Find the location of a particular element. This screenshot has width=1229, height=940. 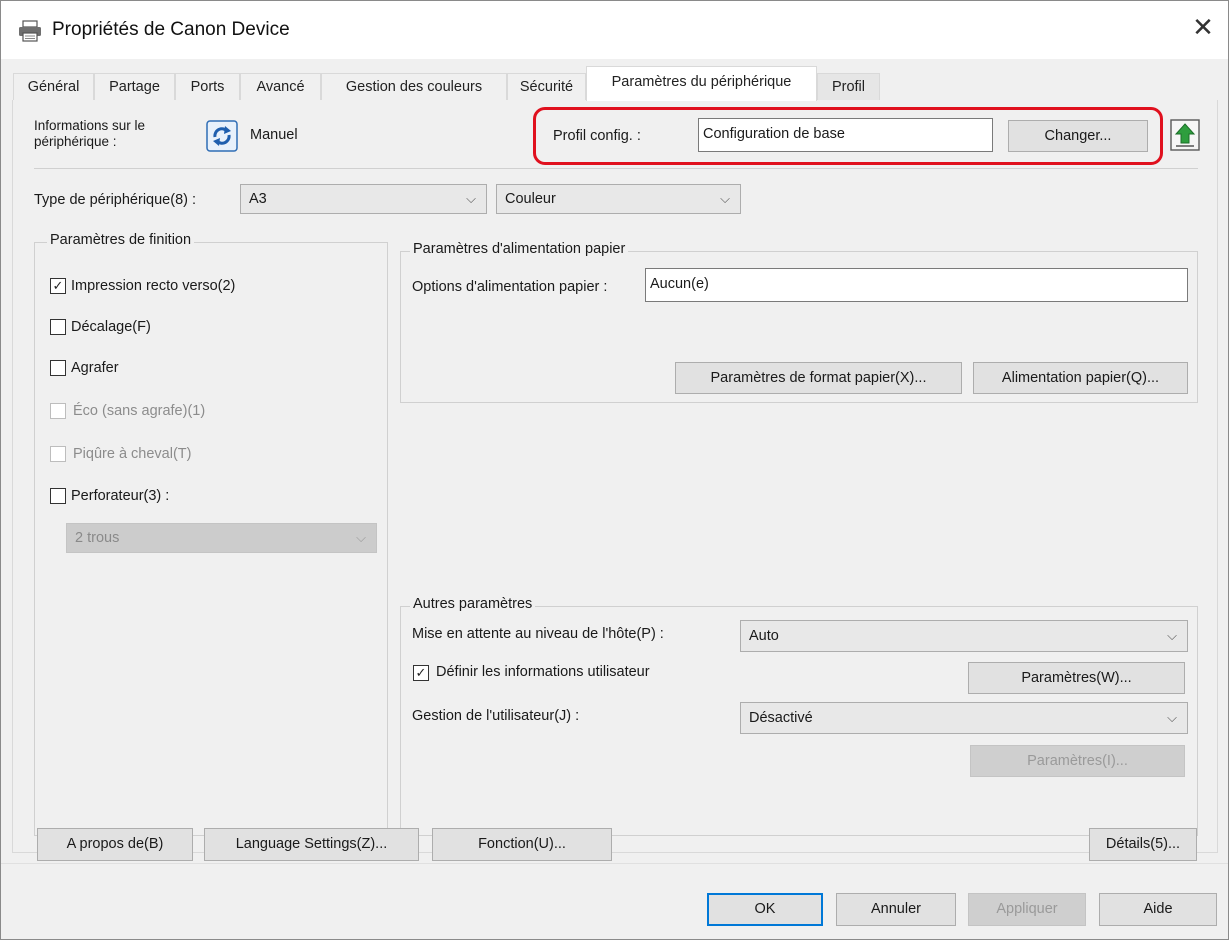

device-info-separator is located at coordinates (616, 168).